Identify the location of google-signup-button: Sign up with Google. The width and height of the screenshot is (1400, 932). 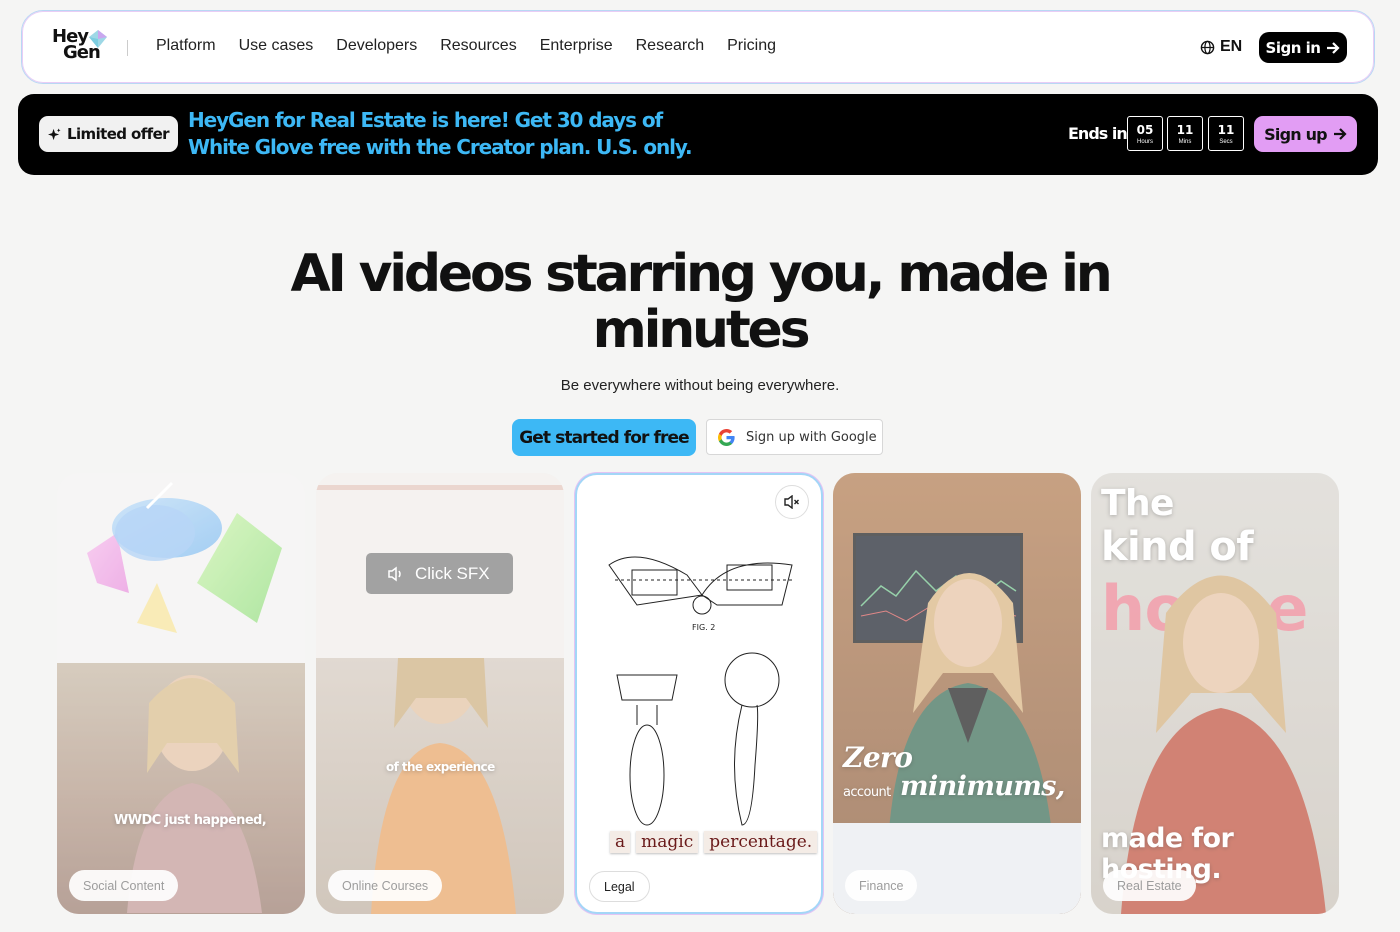
(794, 437).